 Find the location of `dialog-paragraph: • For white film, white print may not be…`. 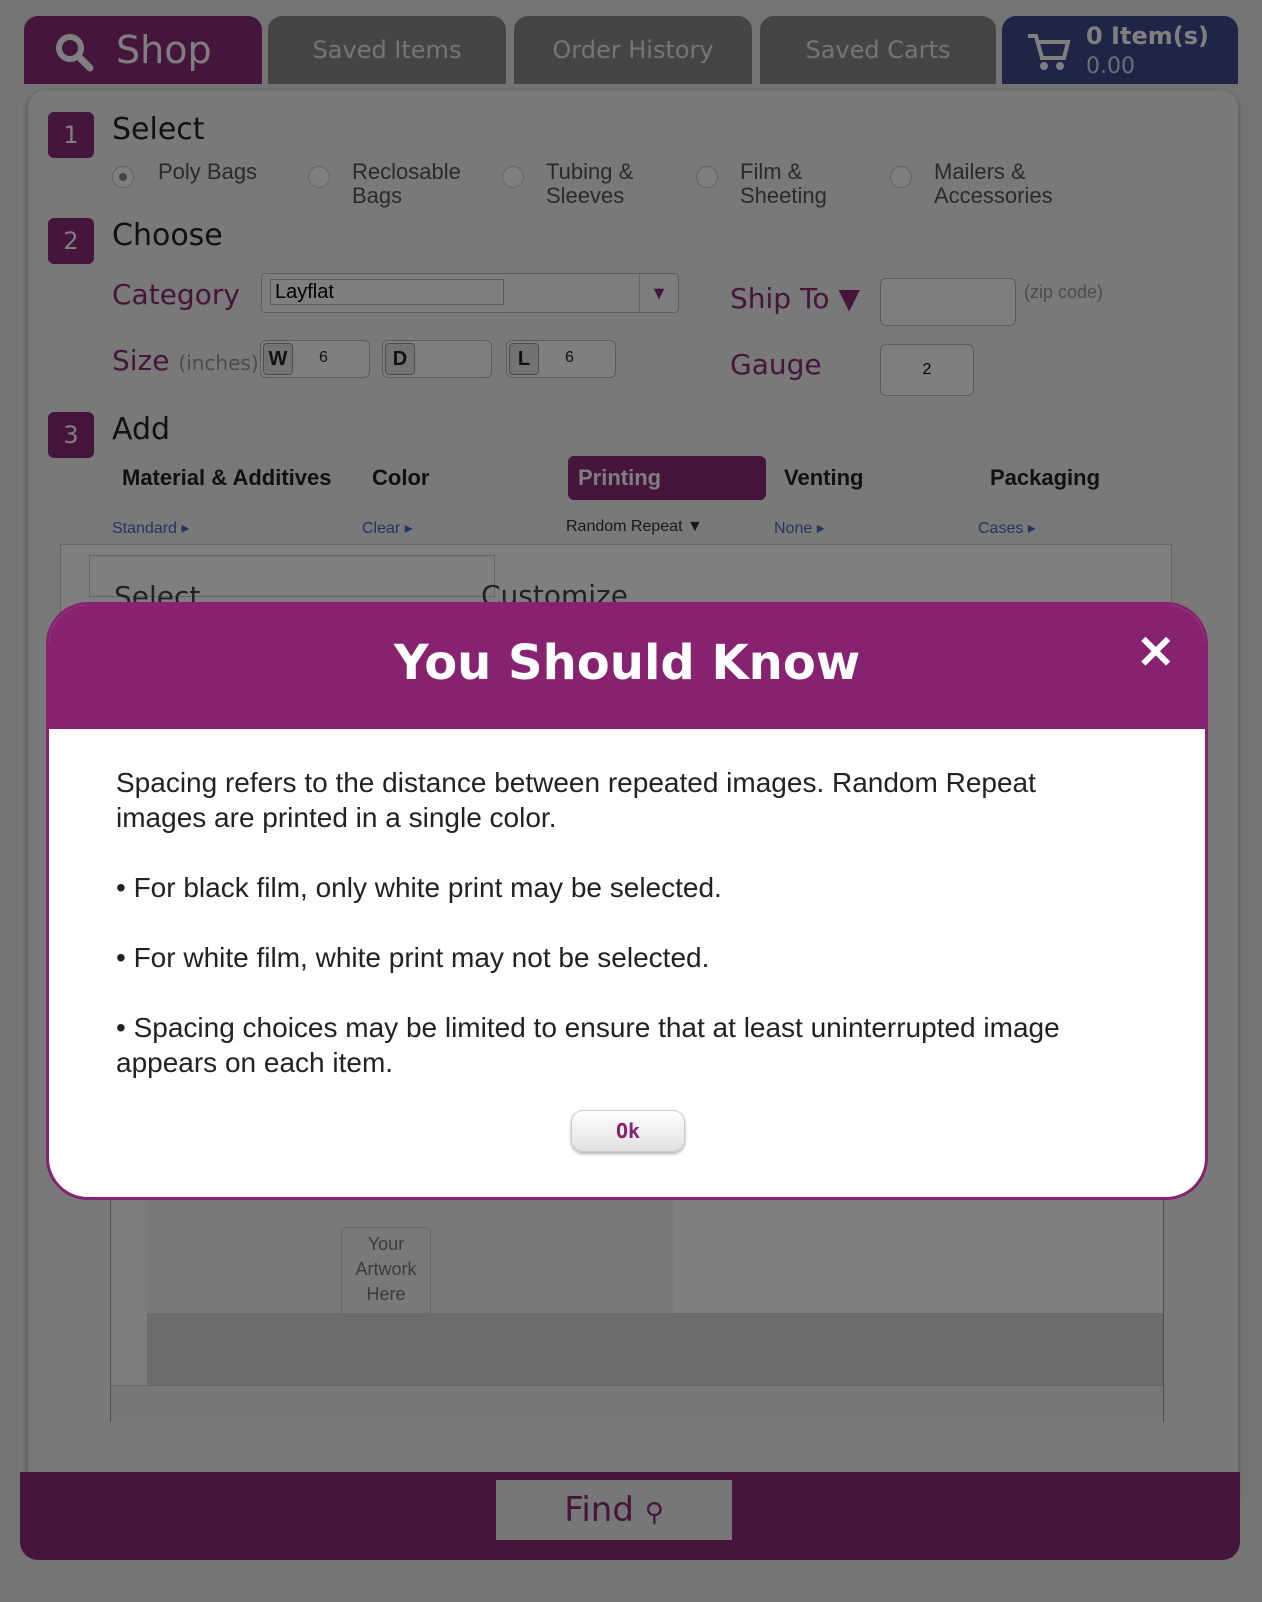

dialog-paragraph: • For white film, white print may not be… is located at coordinates (413, 957).